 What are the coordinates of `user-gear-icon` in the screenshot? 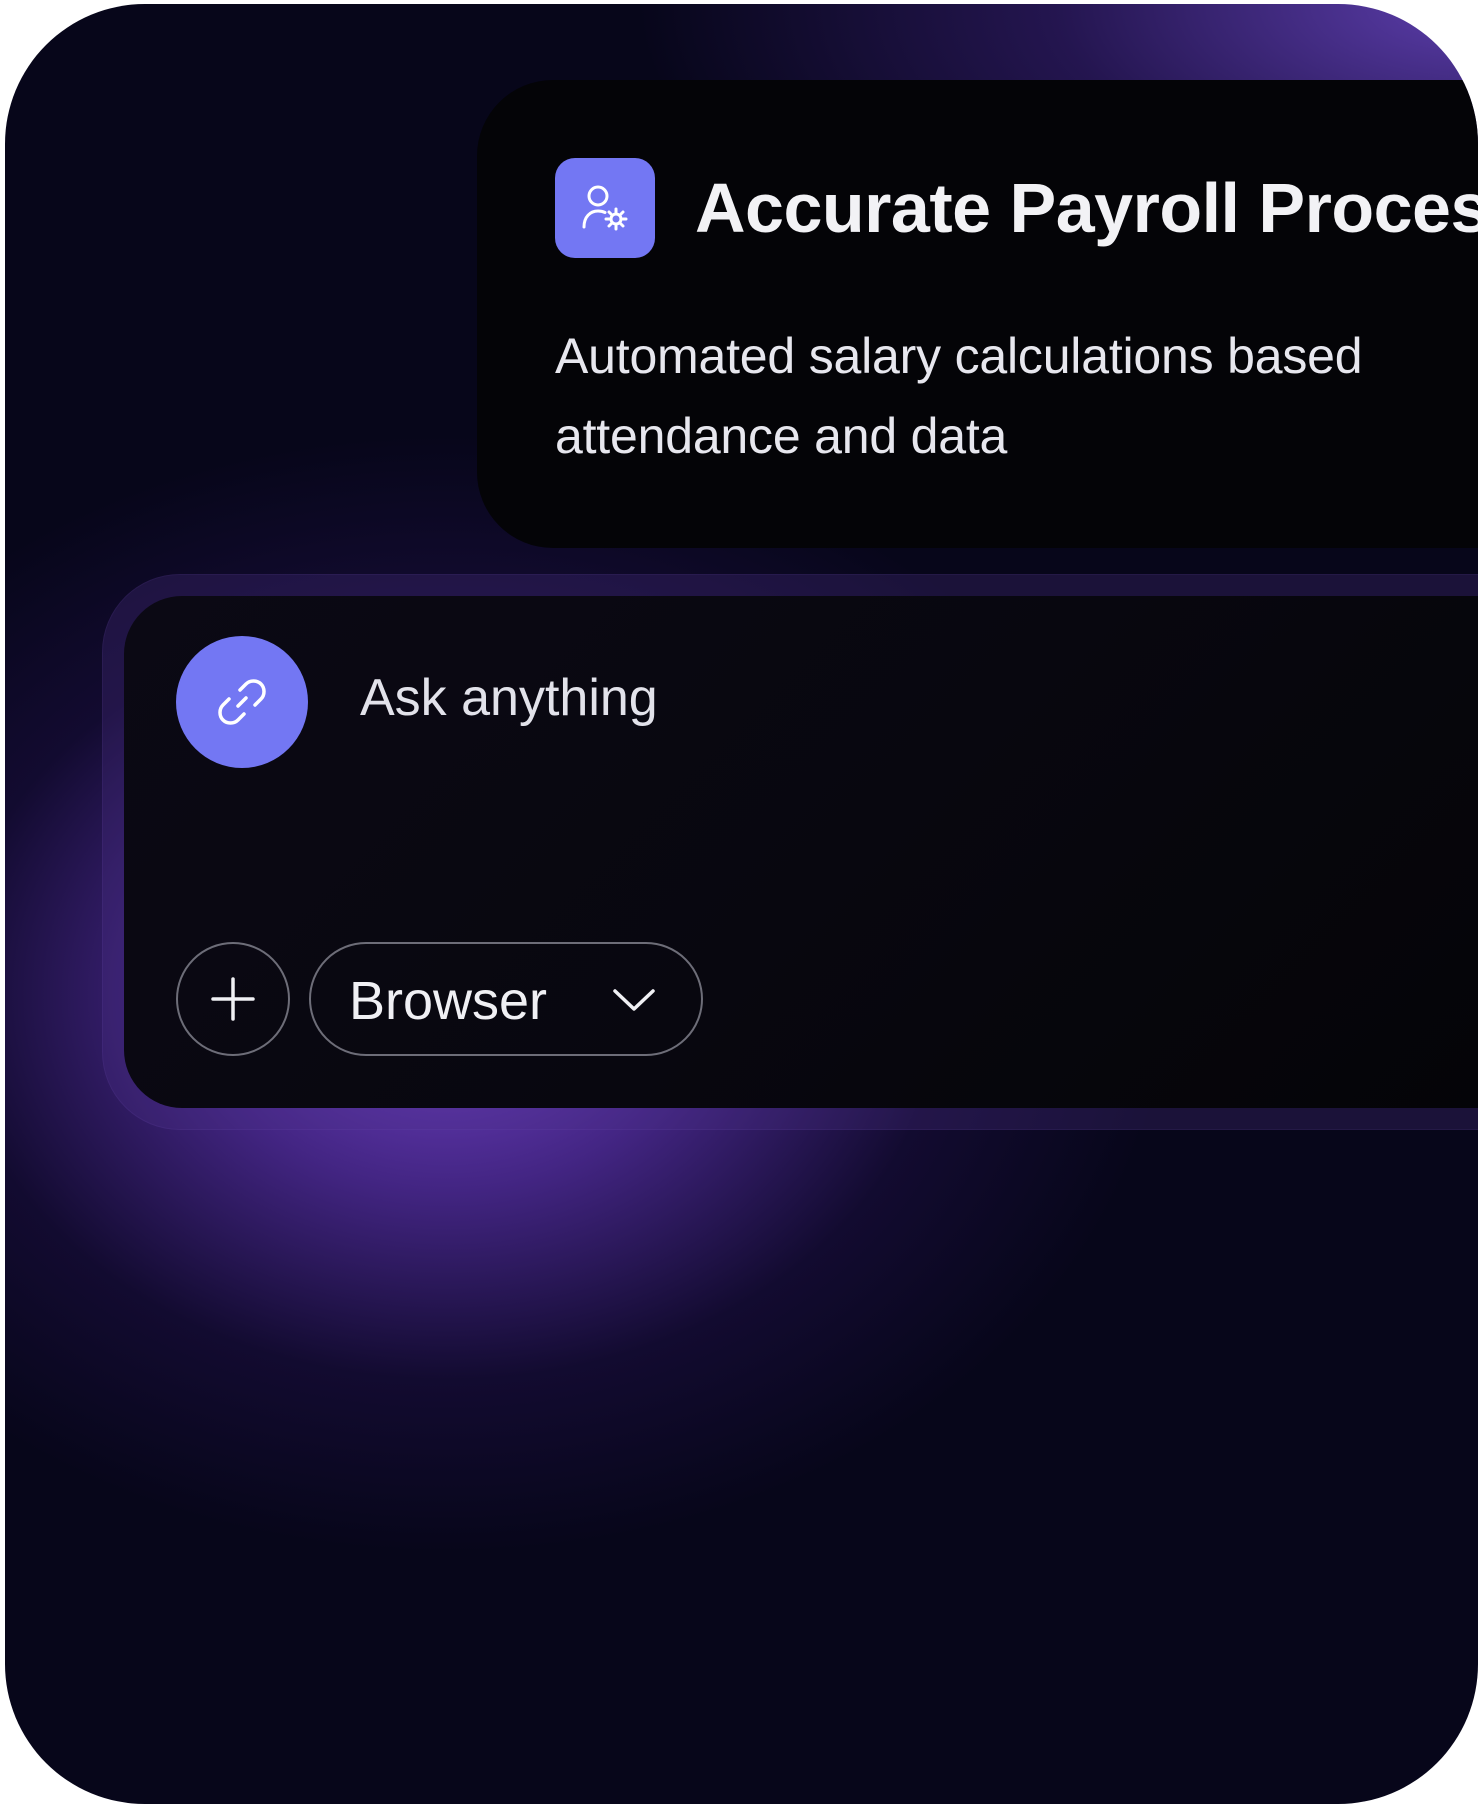 It's located at (605, 208).